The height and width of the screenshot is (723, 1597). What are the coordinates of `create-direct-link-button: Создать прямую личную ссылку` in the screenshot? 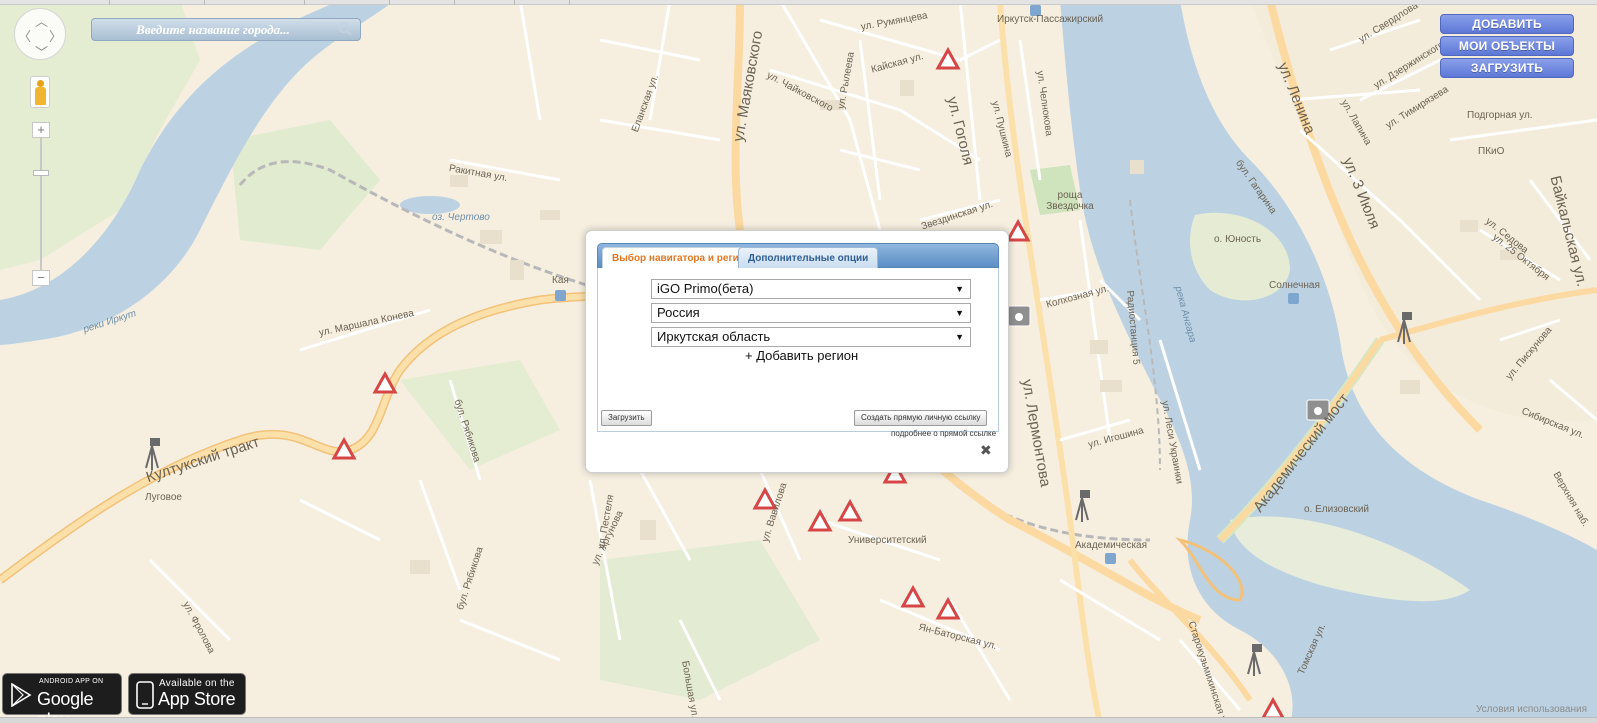 It's located at (921, 418).